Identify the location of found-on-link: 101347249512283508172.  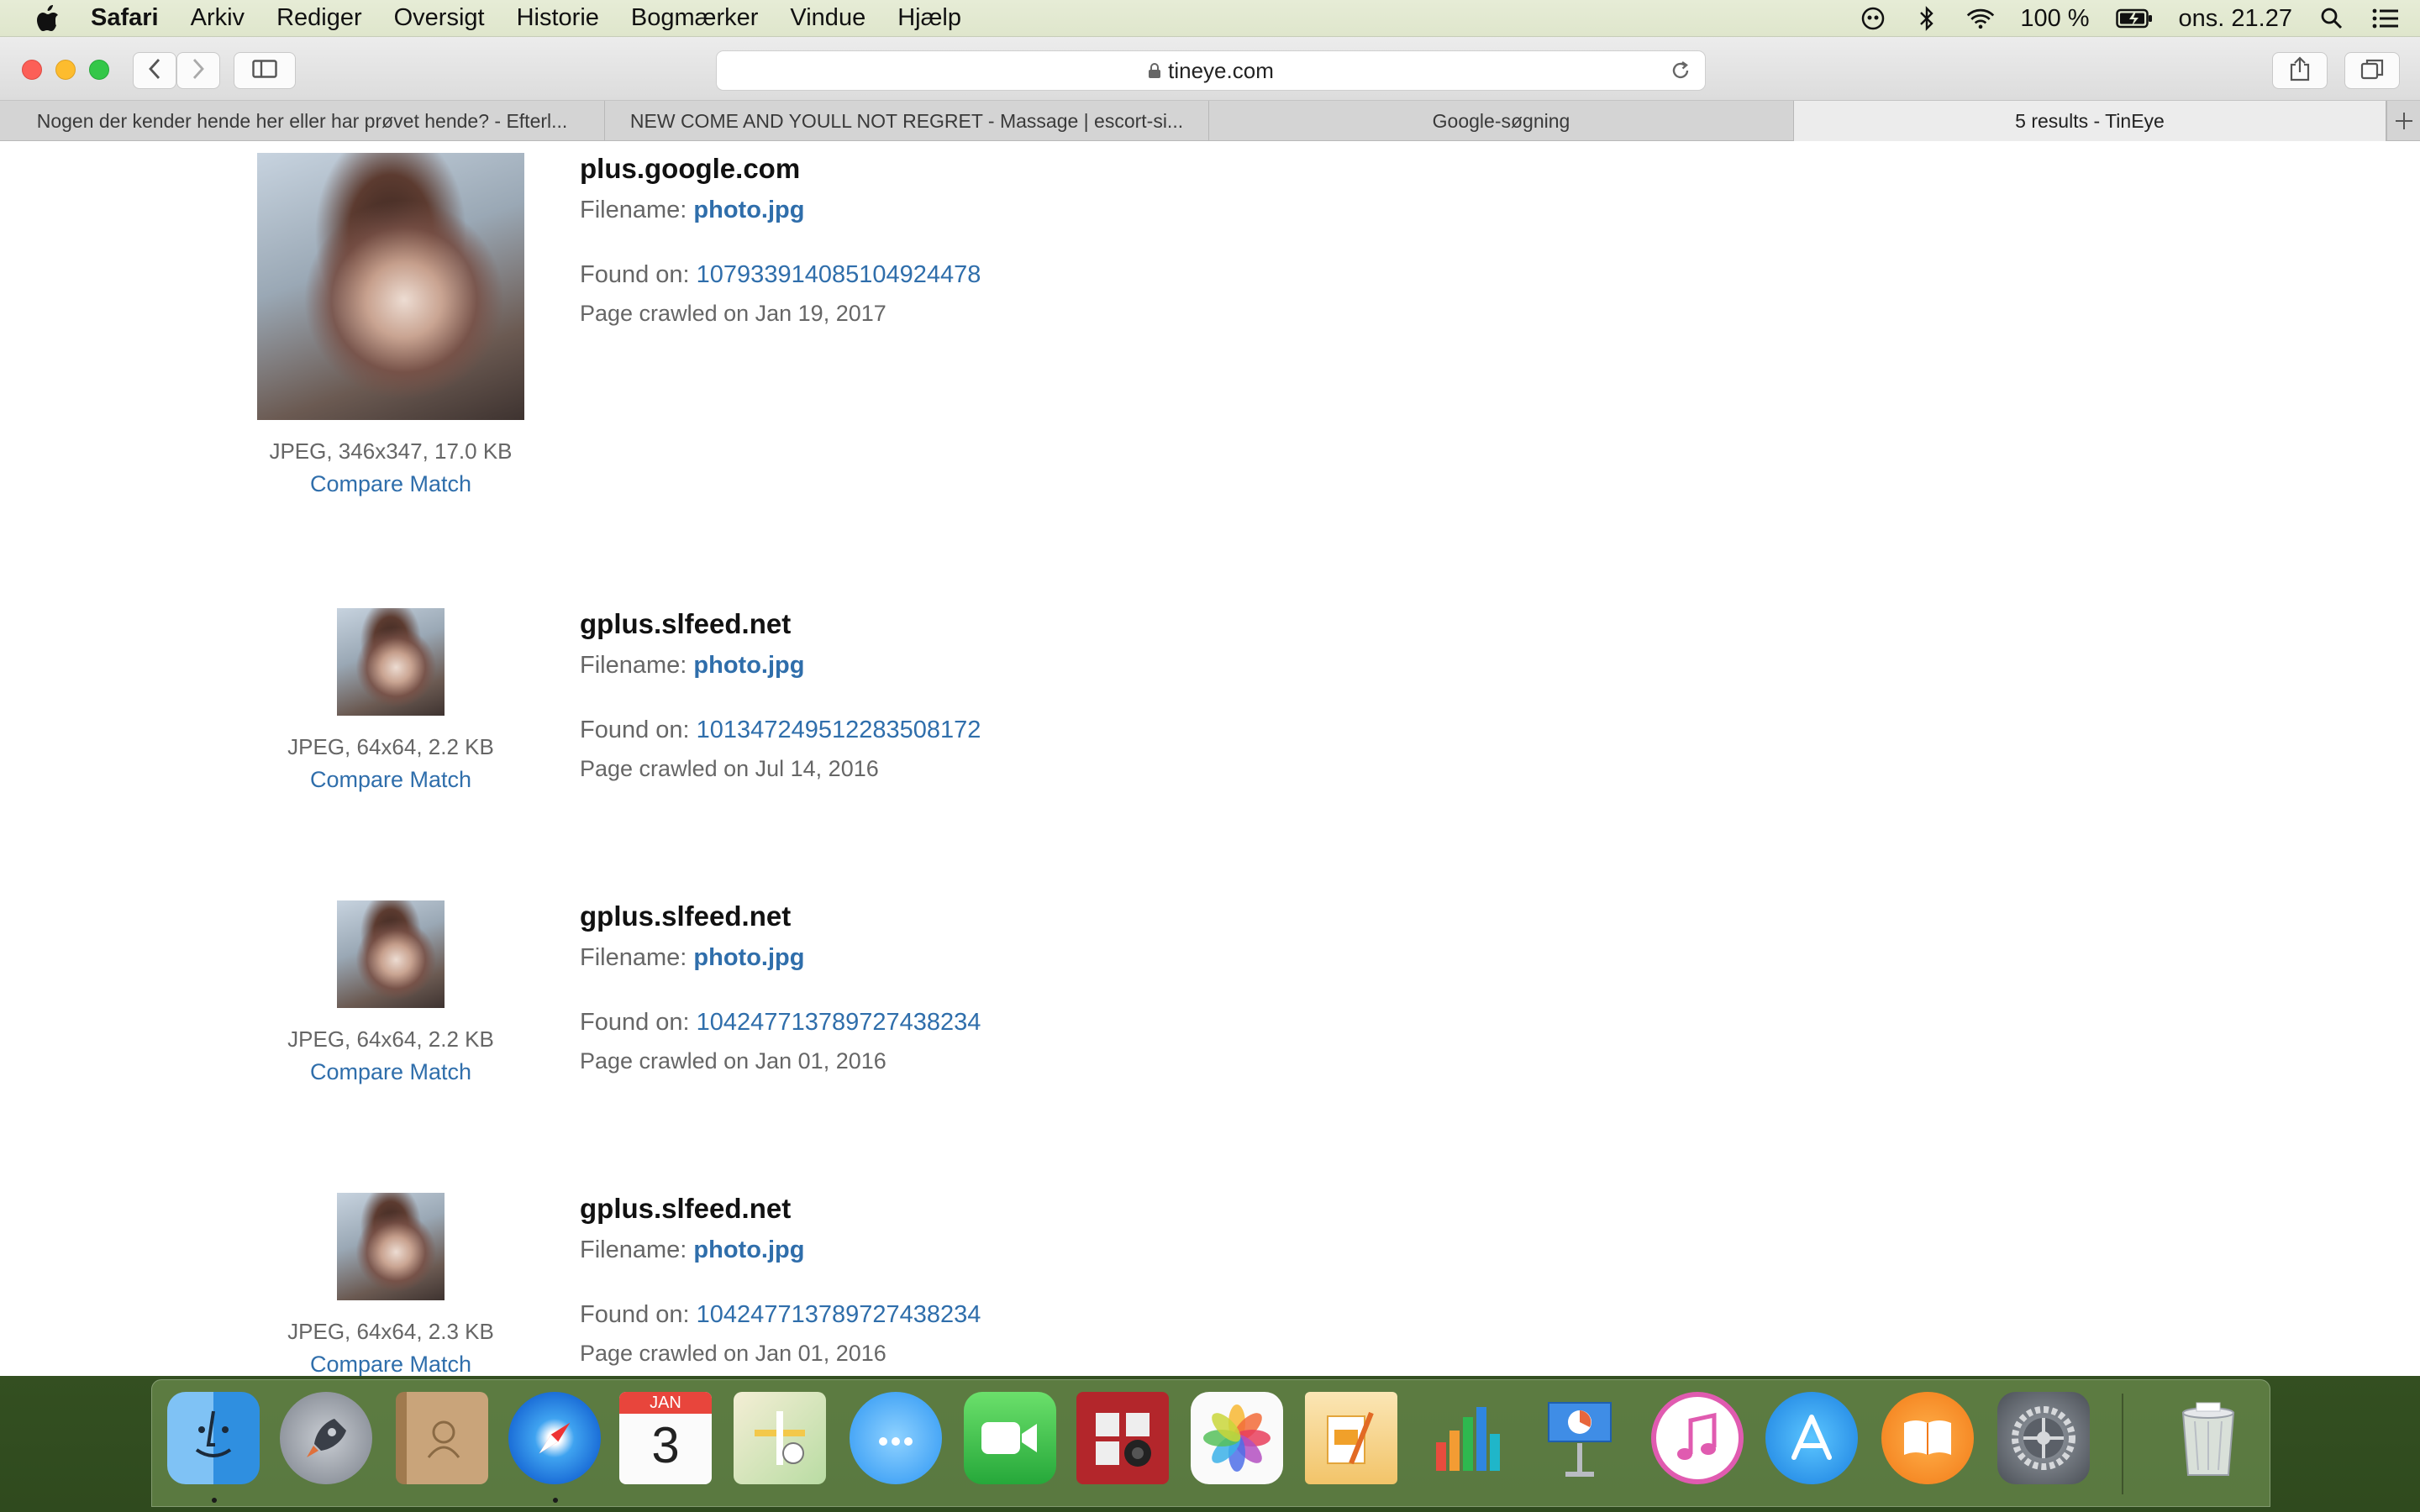
(839, 730).